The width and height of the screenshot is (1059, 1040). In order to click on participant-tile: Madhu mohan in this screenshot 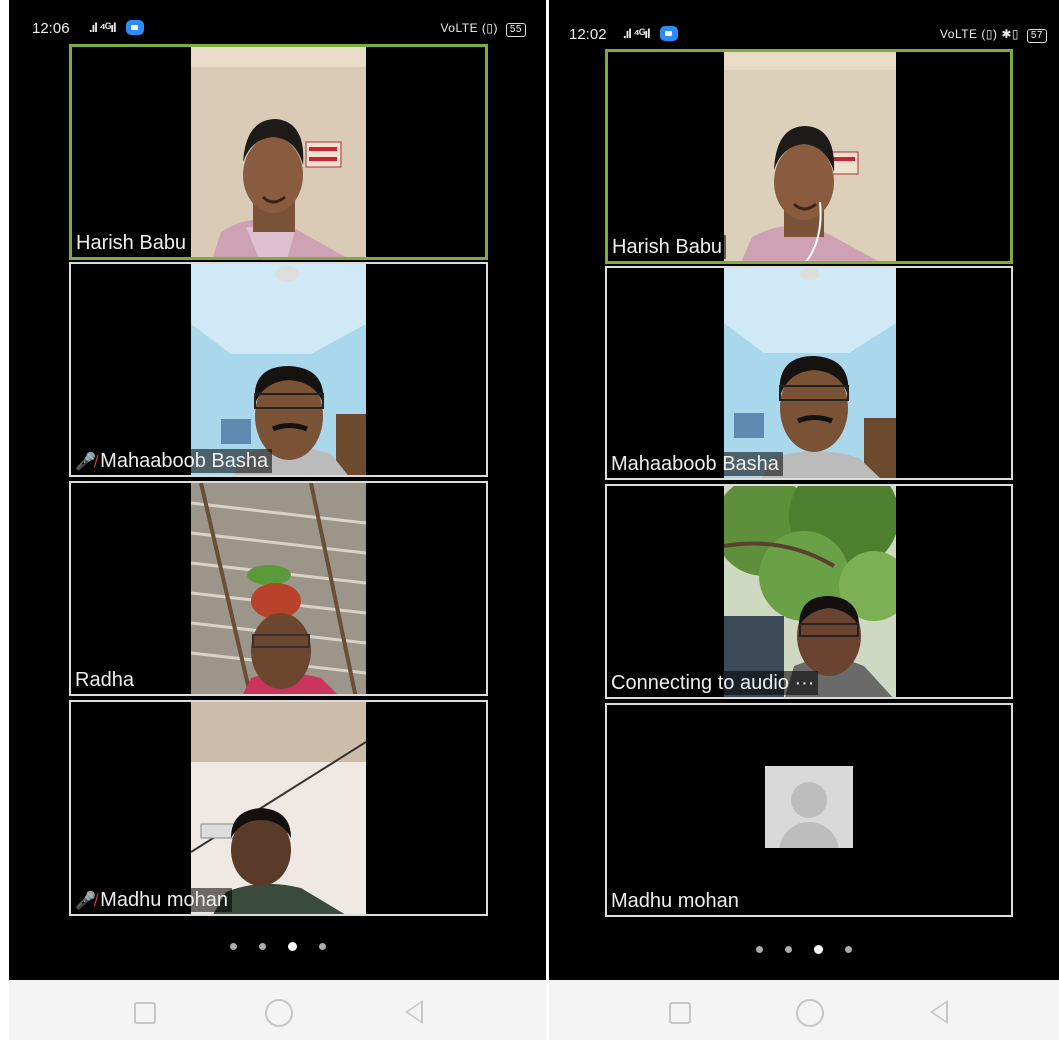, I will do `click(809, 810)`.